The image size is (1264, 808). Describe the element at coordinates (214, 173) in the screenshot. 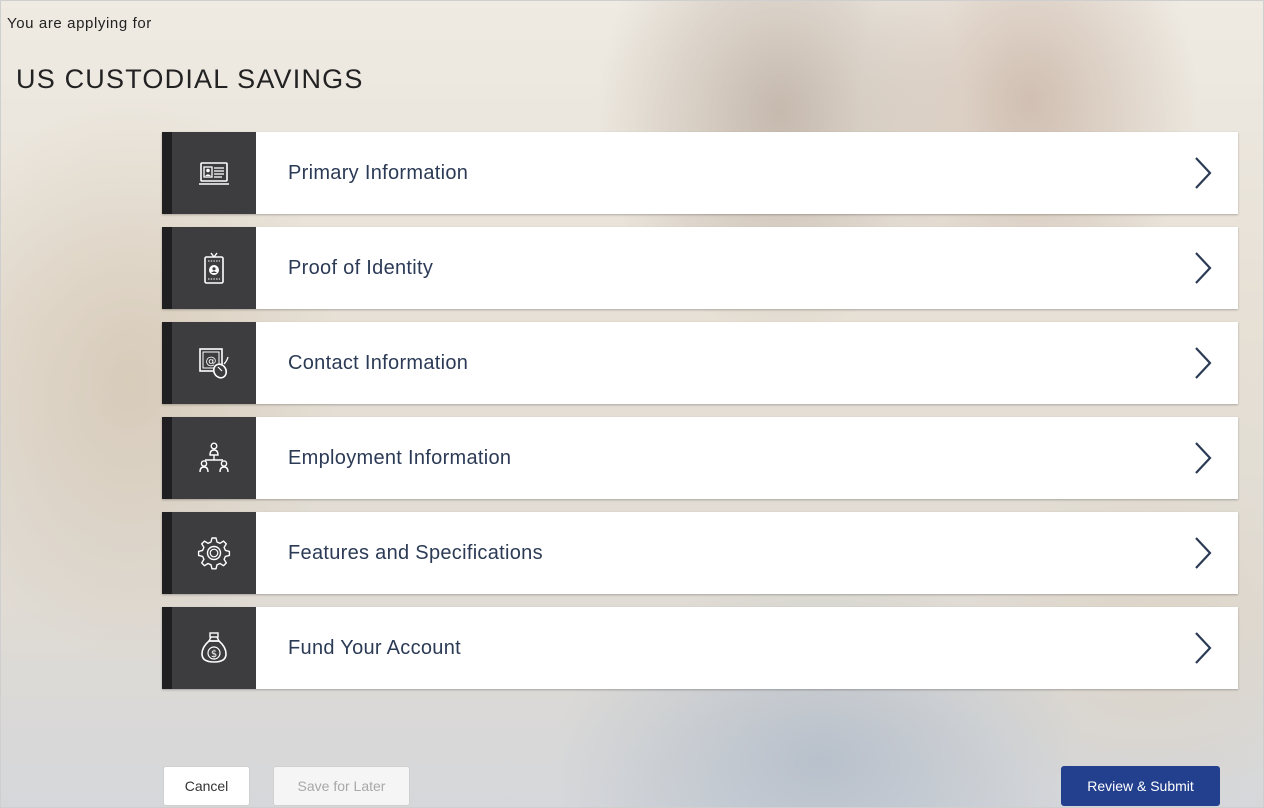

I see `id-card-icon` at that location.